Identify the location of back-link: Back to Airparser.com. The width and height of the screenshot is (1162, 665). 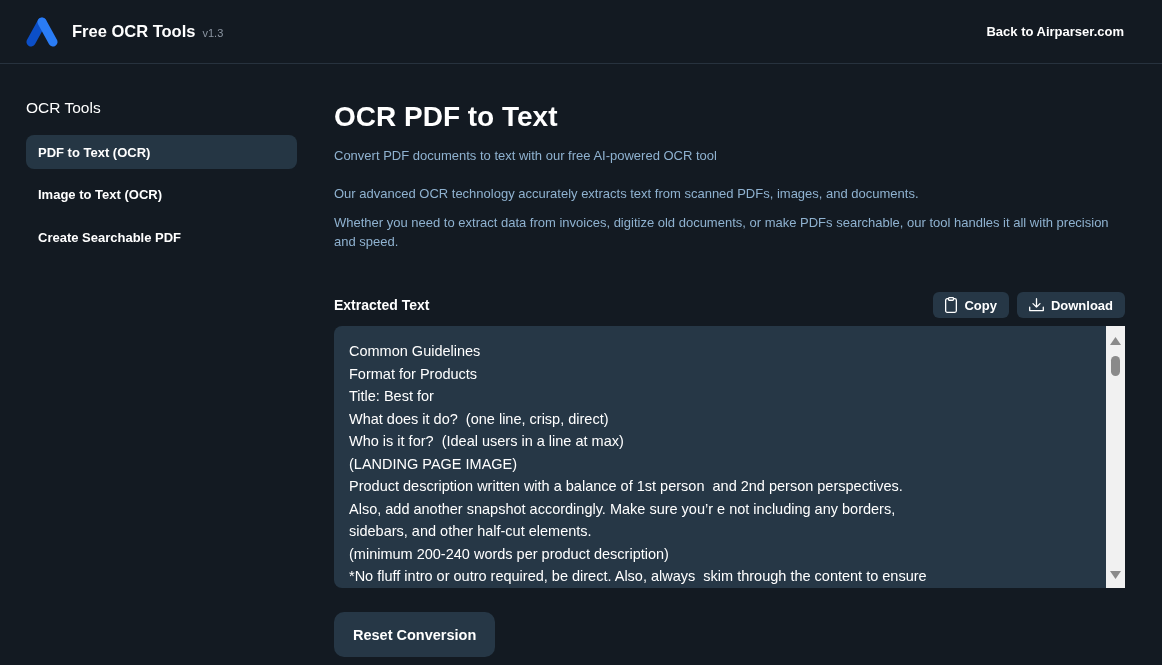
(1055, 31).